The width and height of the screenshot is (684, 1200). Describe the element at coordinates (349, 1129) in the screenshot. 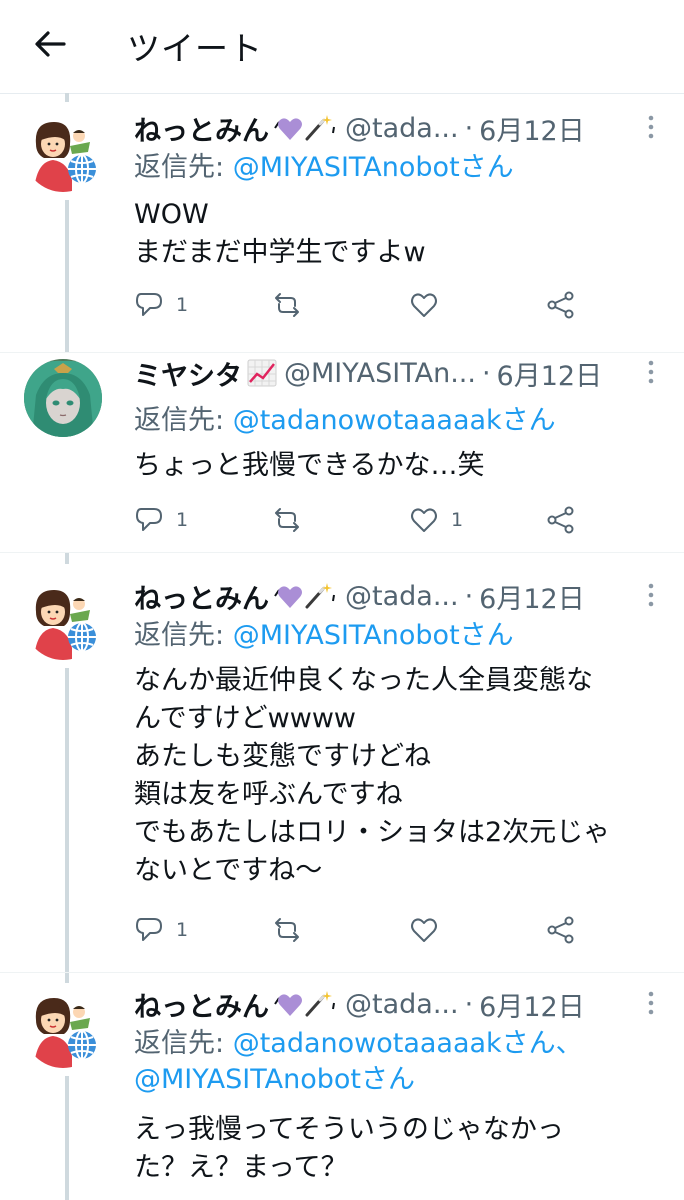

I see `tweet-text-line: えっ我慢ってそういうのじゃなかっ` at that location.